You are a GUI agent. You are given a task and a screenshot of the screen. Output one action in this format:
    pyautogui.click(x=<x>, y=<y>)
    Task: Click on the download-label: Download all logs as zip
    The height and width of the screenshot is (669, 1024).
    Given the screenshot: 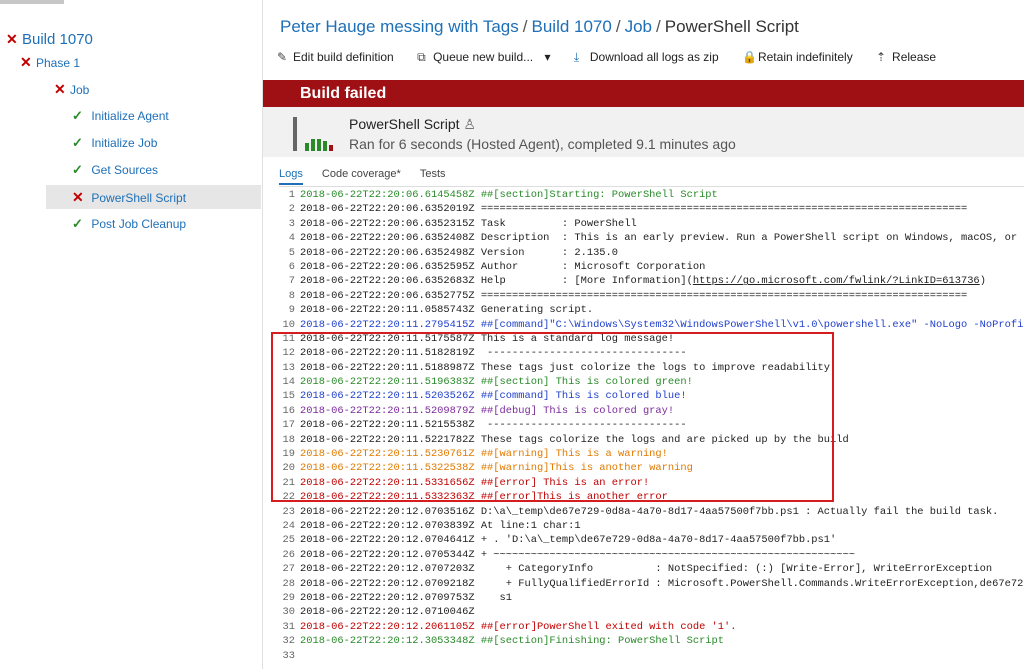 What is the action you would take?
    pyautogui.click(x=654, y=57)
    